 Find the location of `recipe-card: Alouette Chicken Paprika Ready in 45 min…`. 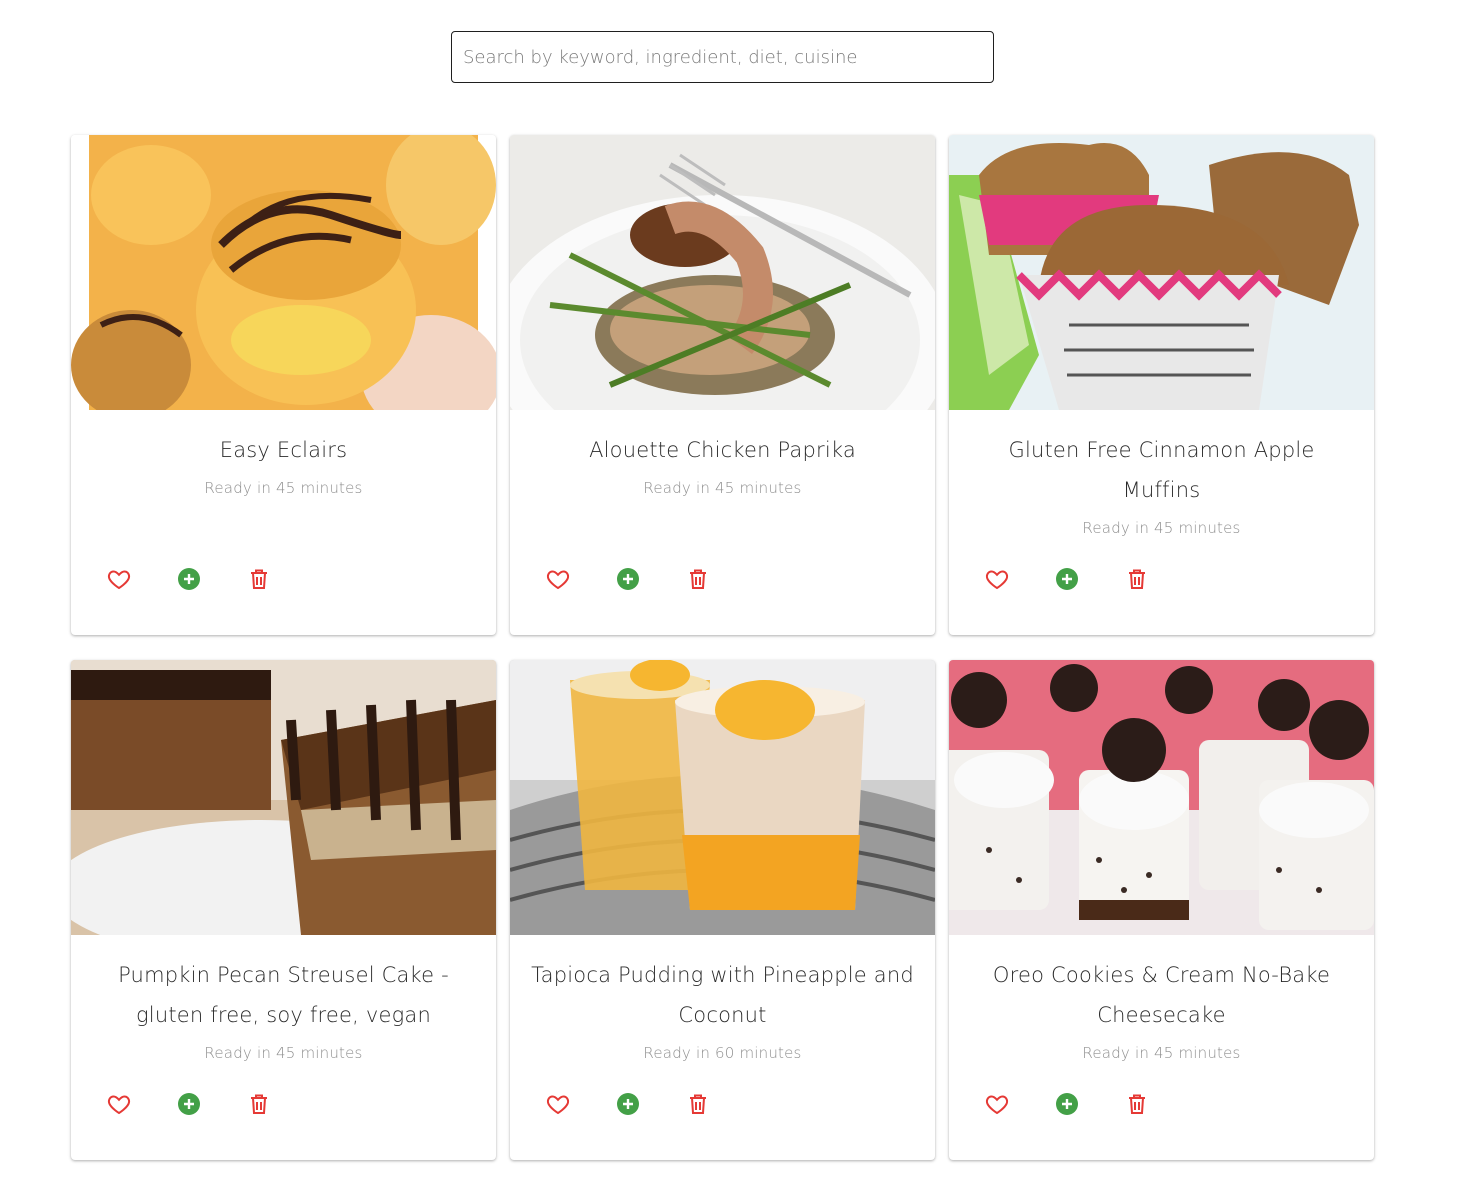

recipe-card: Alouette Chicken Paprika Ready in 45 min… is located at coordinates (722, 385).